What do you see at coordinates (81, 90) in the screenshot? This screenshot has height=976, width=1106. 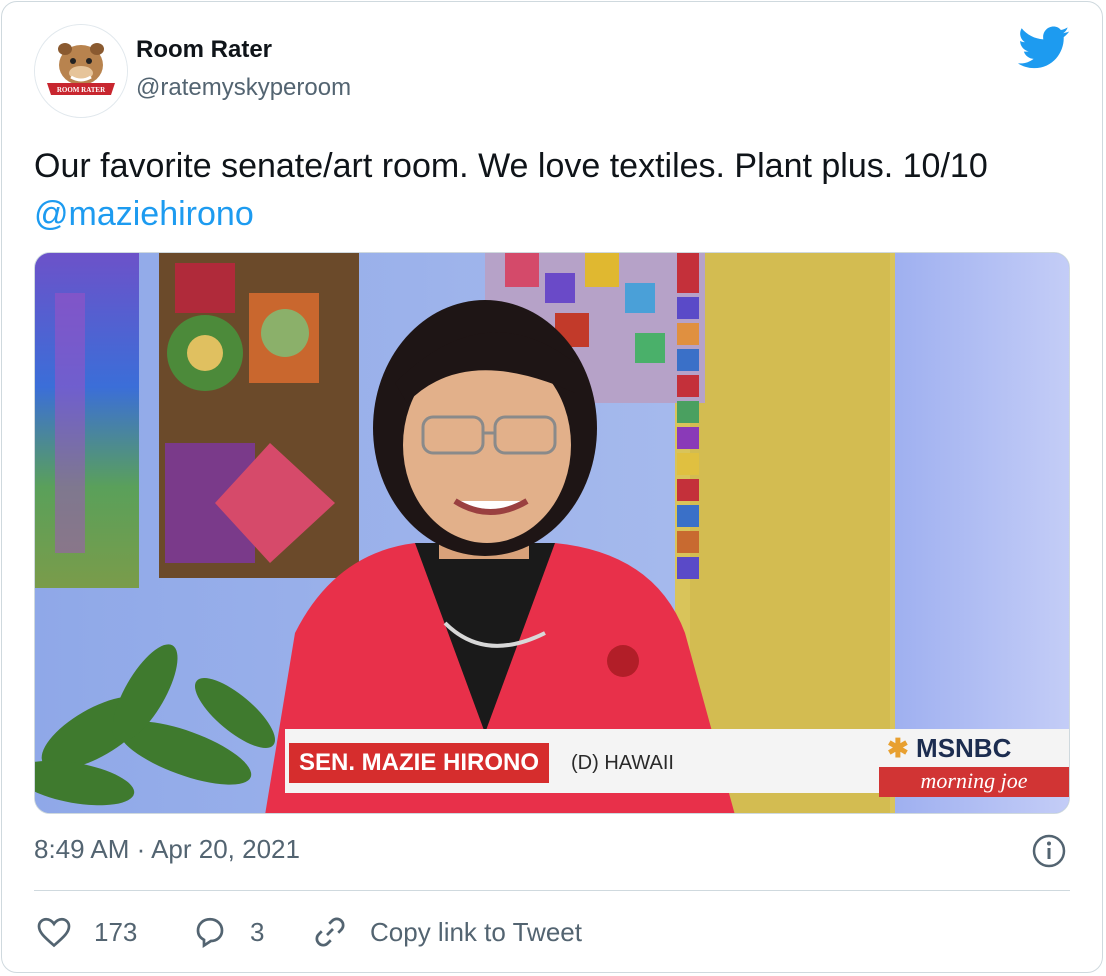 I see `avatar-banner-text: ROOM RATER` at bounding box center [81, 90].